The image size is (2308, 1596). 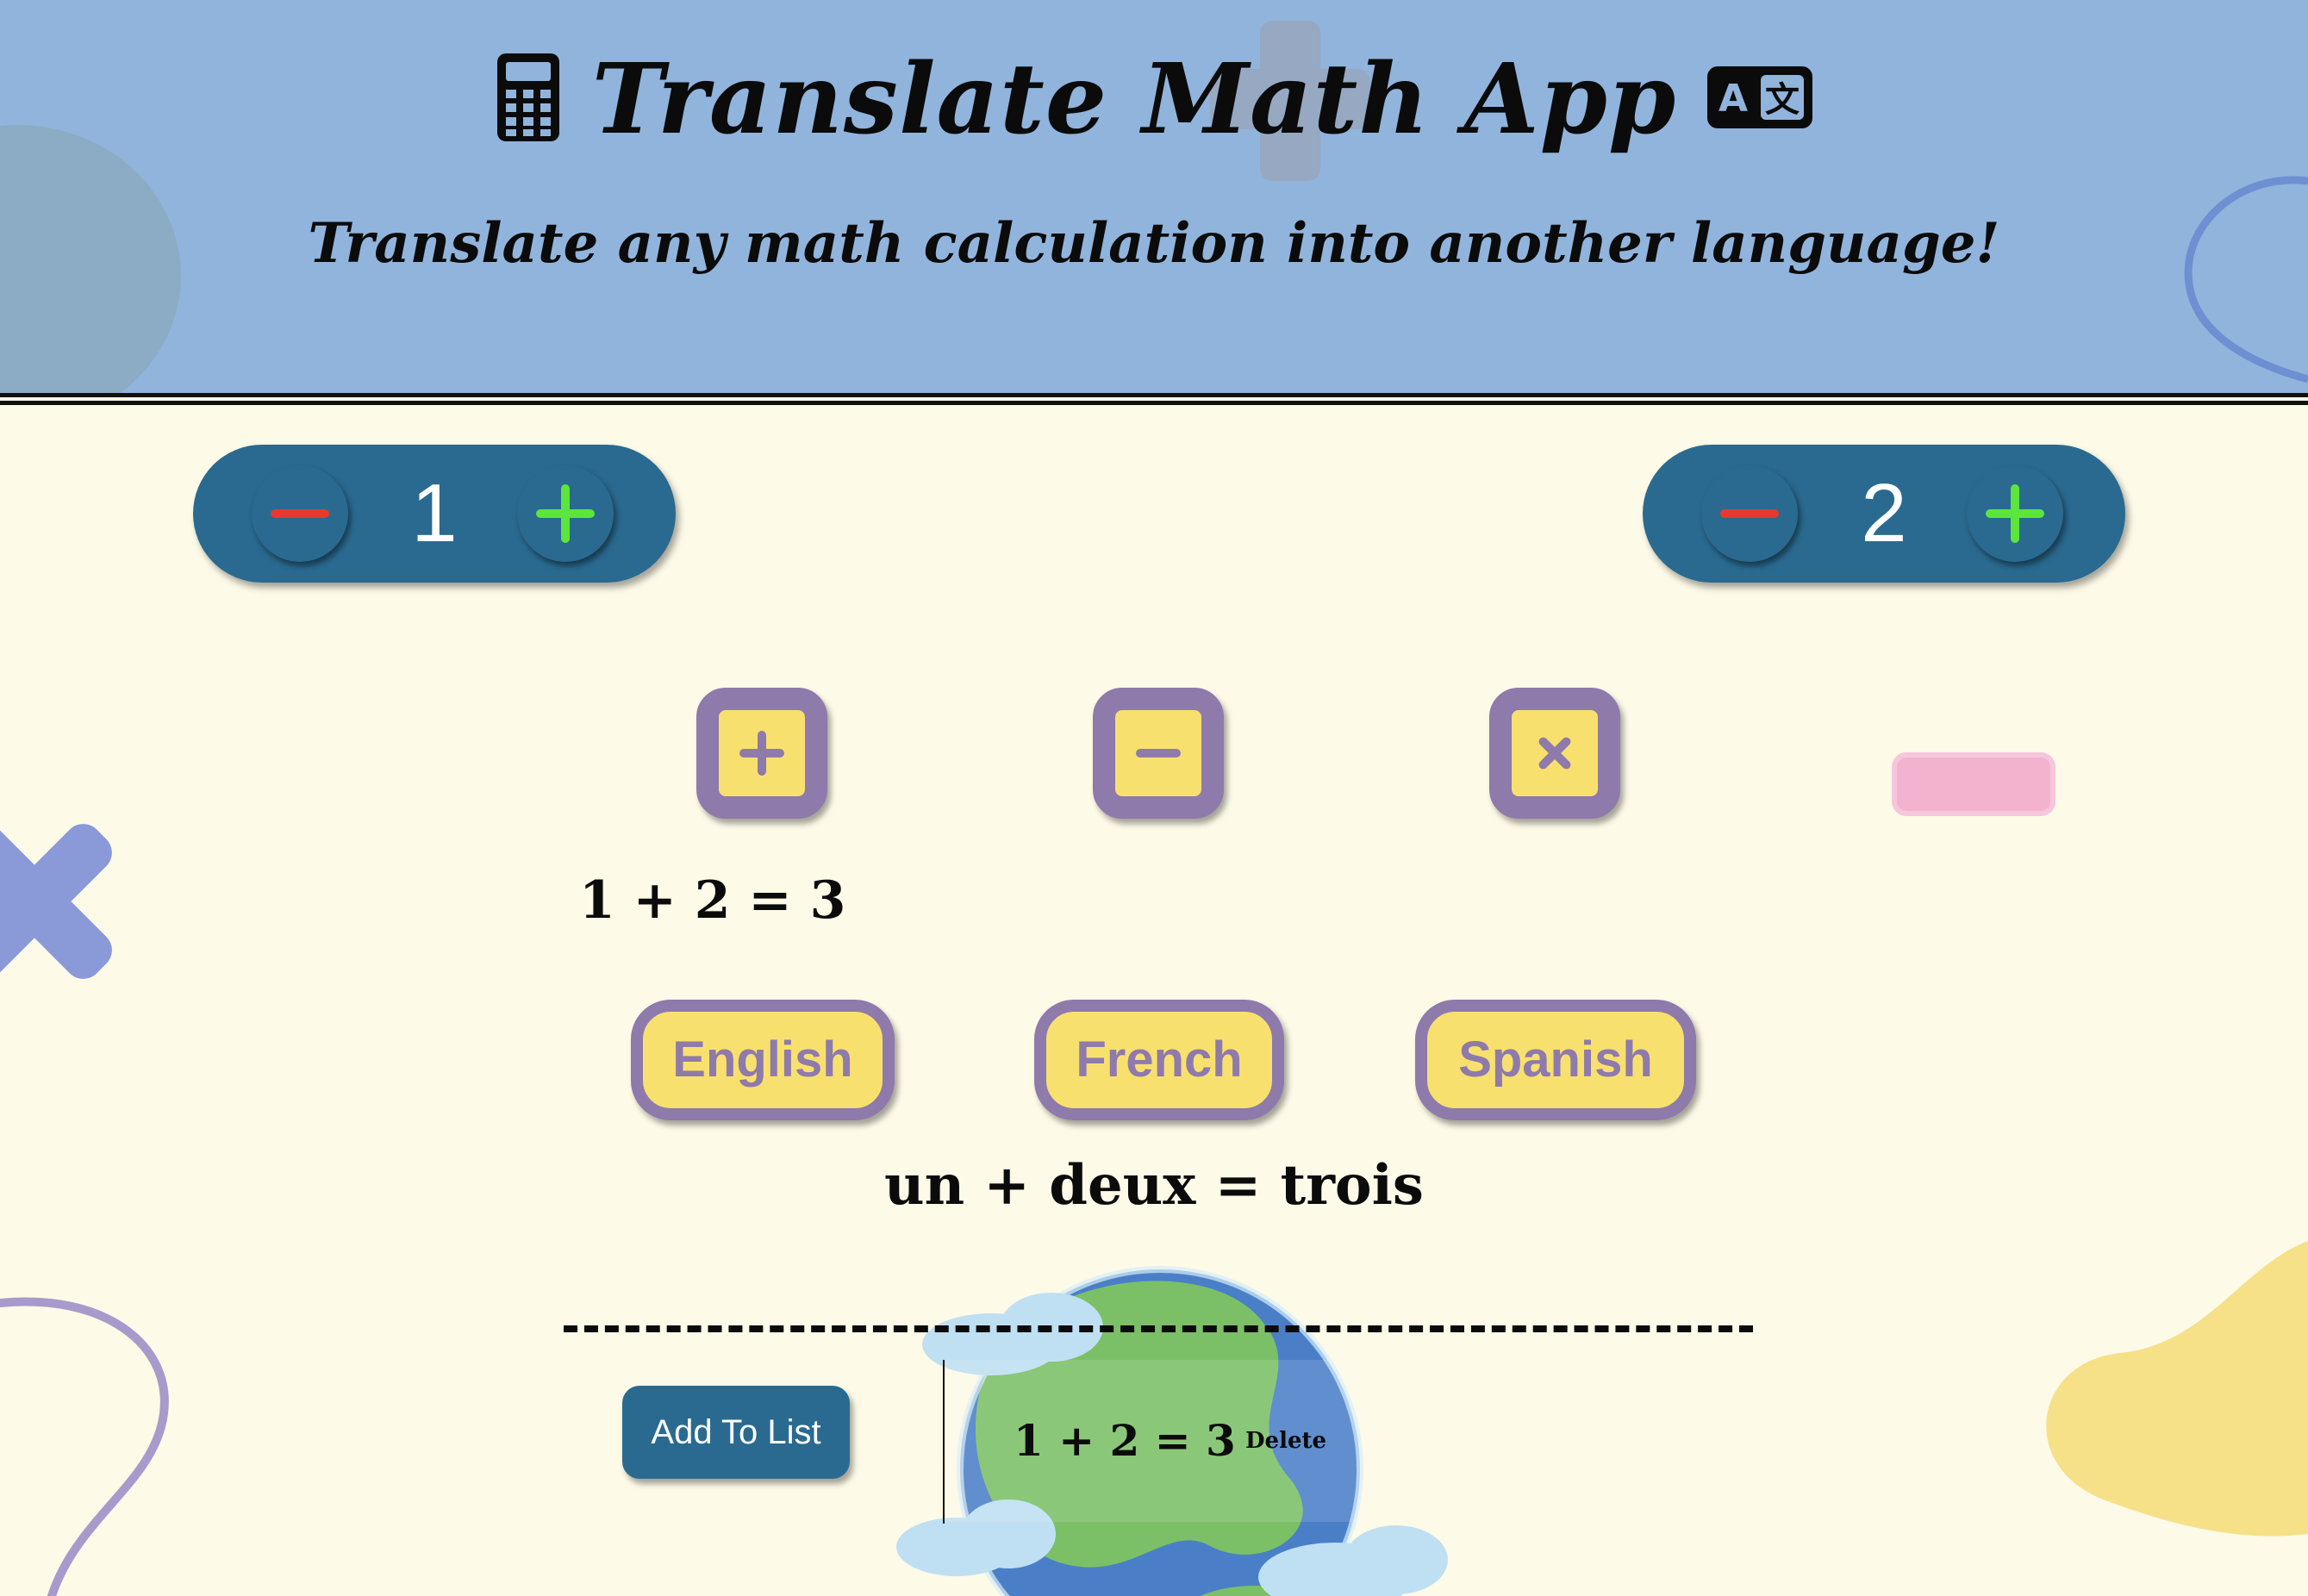 I want to click on list-item-delete-button: Delete, so click(x=1285, y=1441).